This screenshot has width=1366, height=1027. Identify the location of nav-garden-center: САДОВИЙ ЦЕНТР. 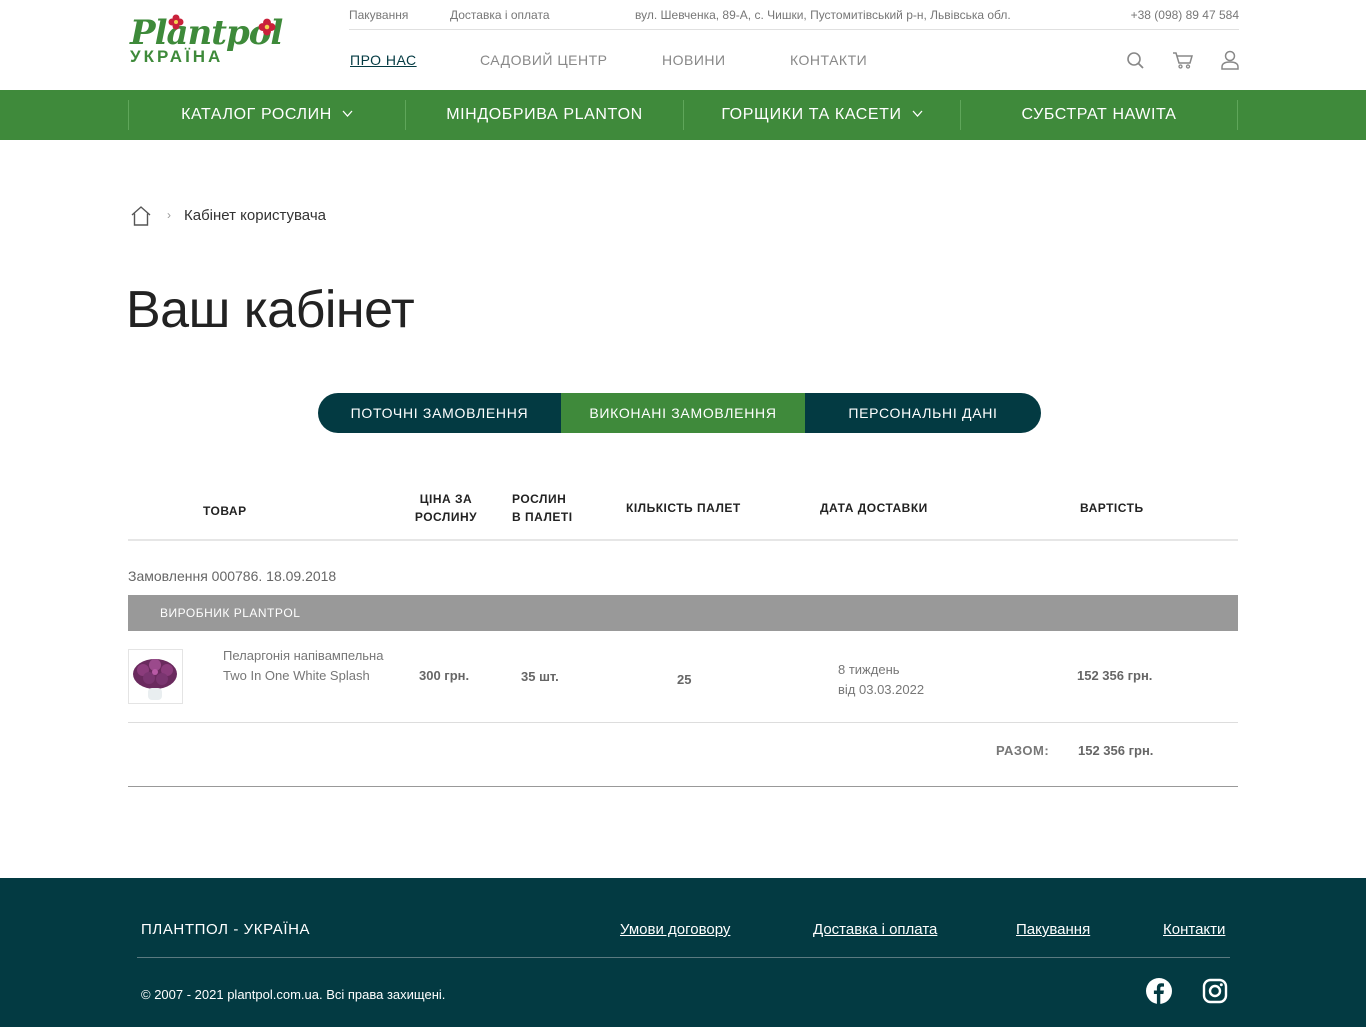
(544, 60).